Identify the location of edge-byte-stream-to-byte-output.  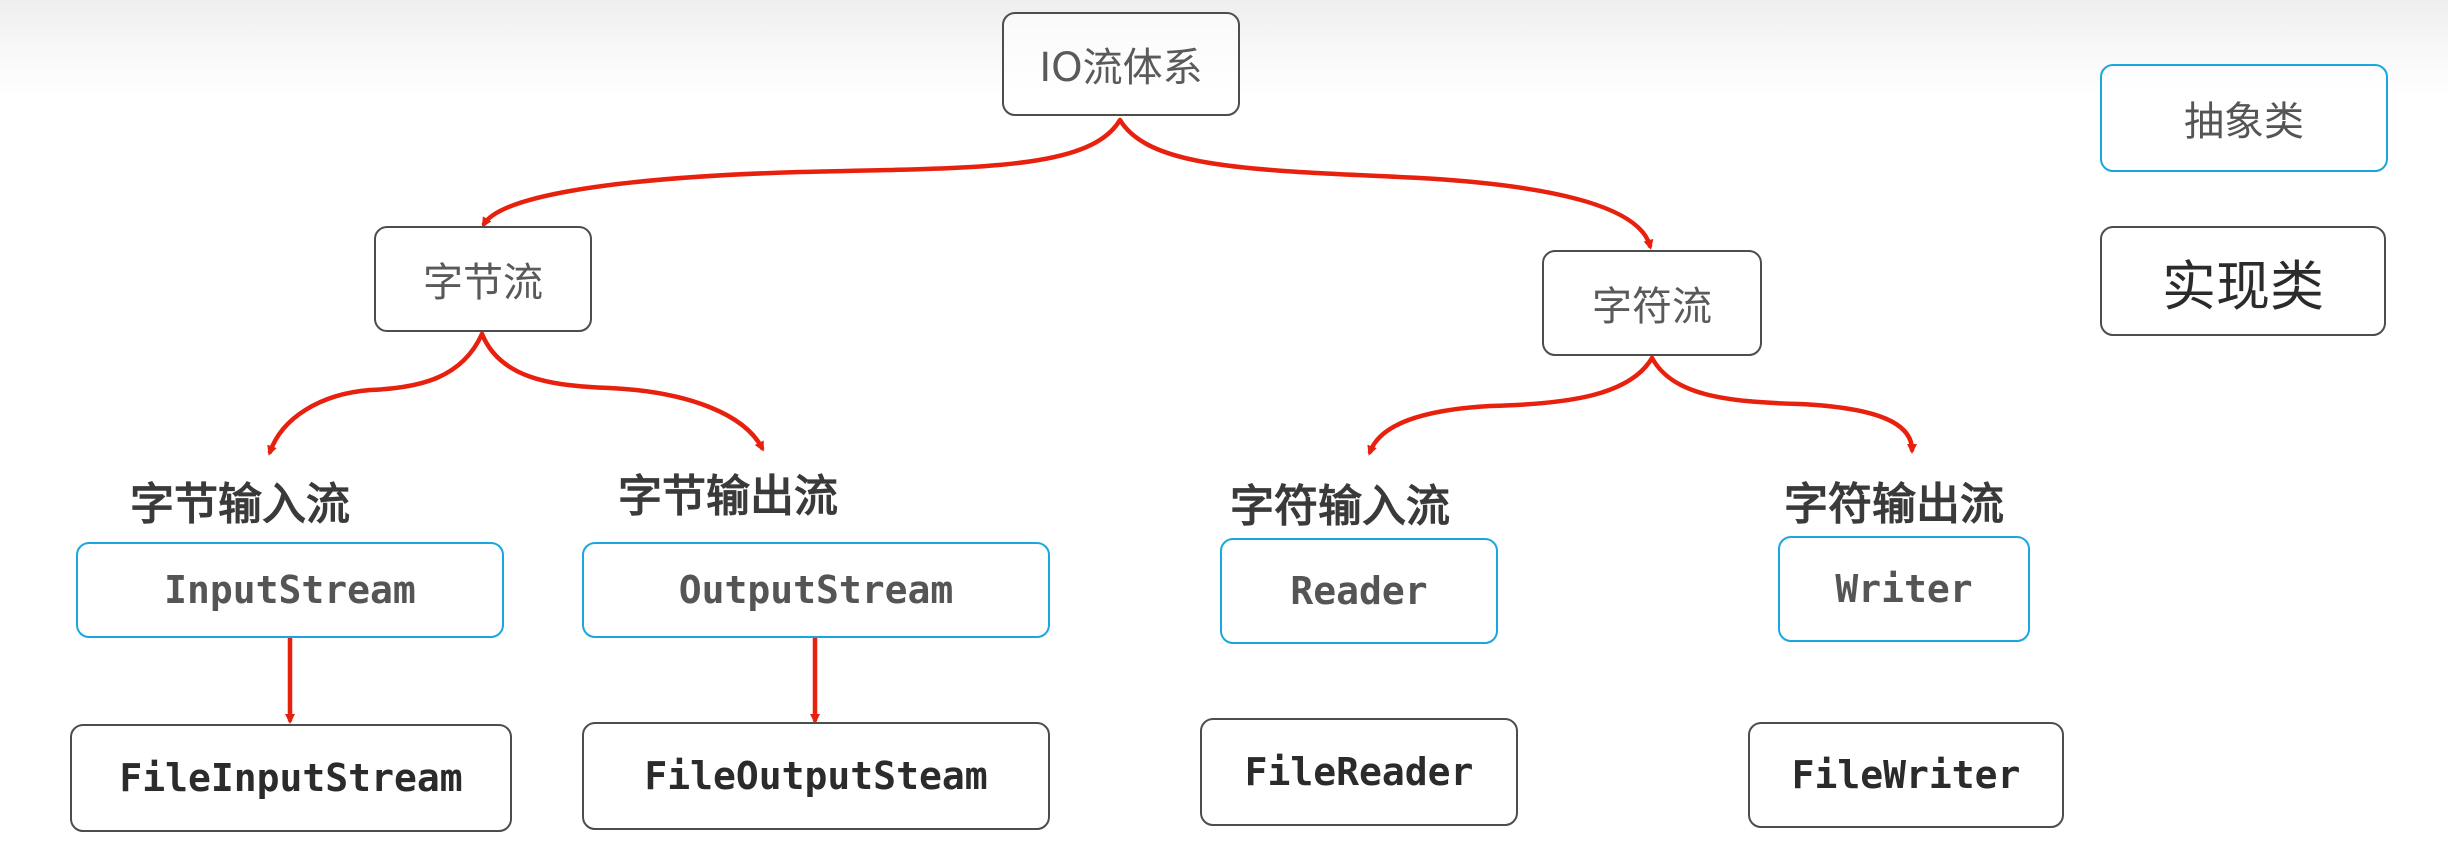
(622, 391).